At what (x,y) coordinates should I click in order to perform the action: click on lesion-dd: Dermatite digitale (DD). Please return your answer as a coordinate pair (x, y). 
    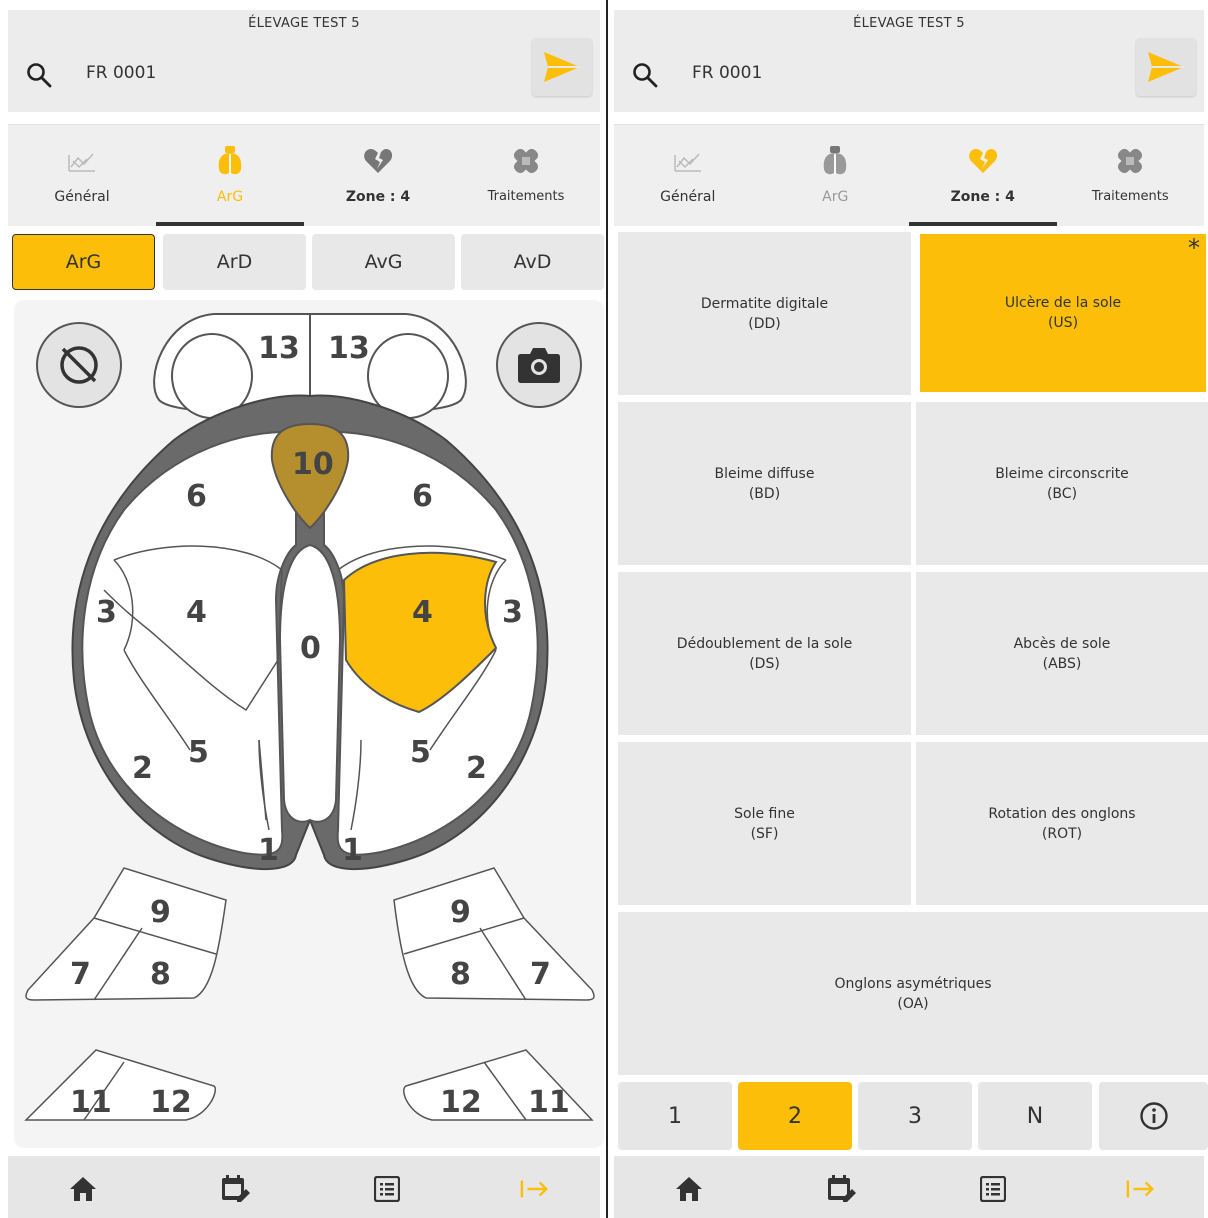
    Looking at the image, I should click on (764, 313).